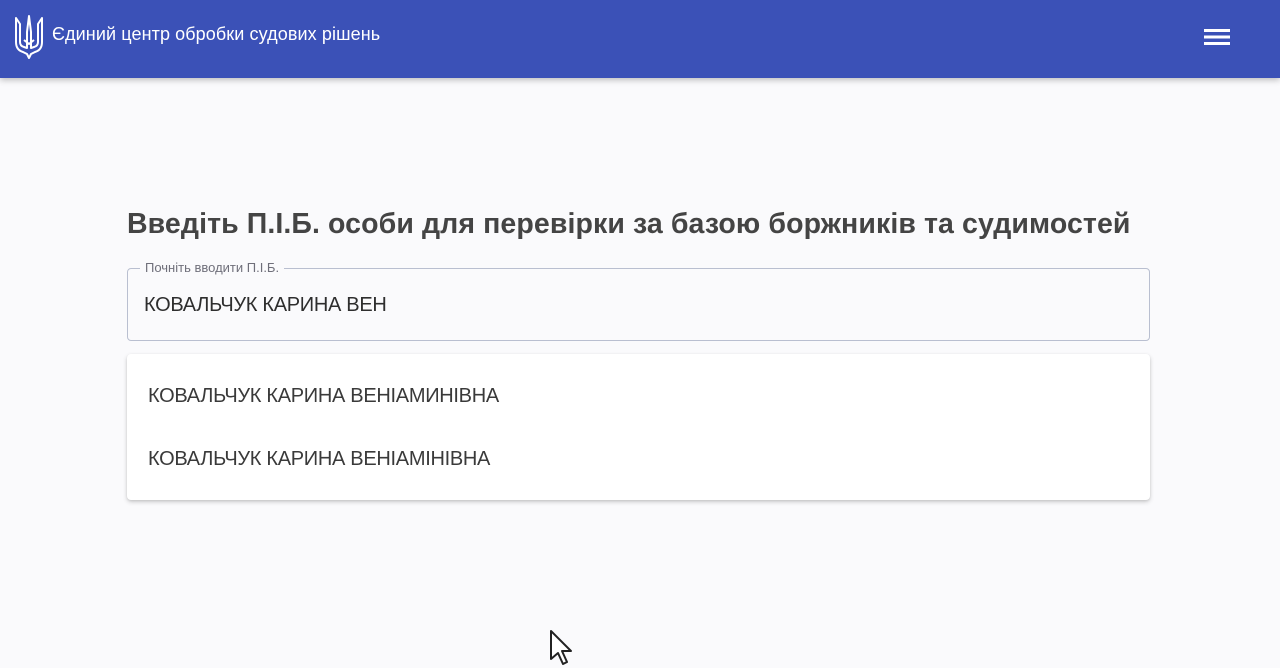  I want to click on app-title: Єдиний центр обробки судових рішень, so click(216, 34).